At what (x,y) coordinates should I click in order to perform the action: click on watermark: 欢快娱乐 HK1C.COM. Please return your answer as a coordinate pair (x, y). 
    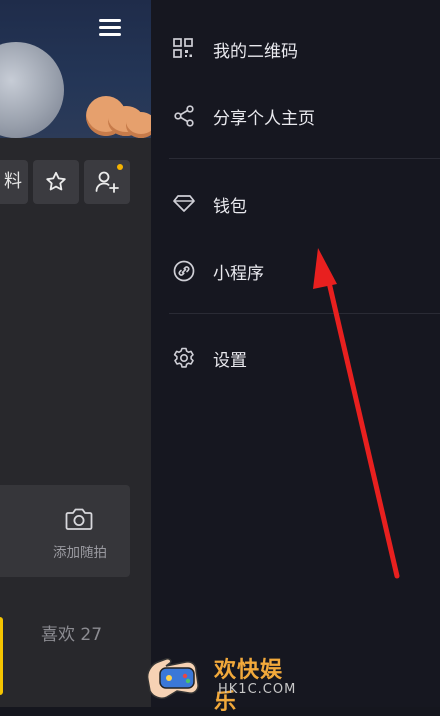
    Looking at the image, I should click on (222, 682).